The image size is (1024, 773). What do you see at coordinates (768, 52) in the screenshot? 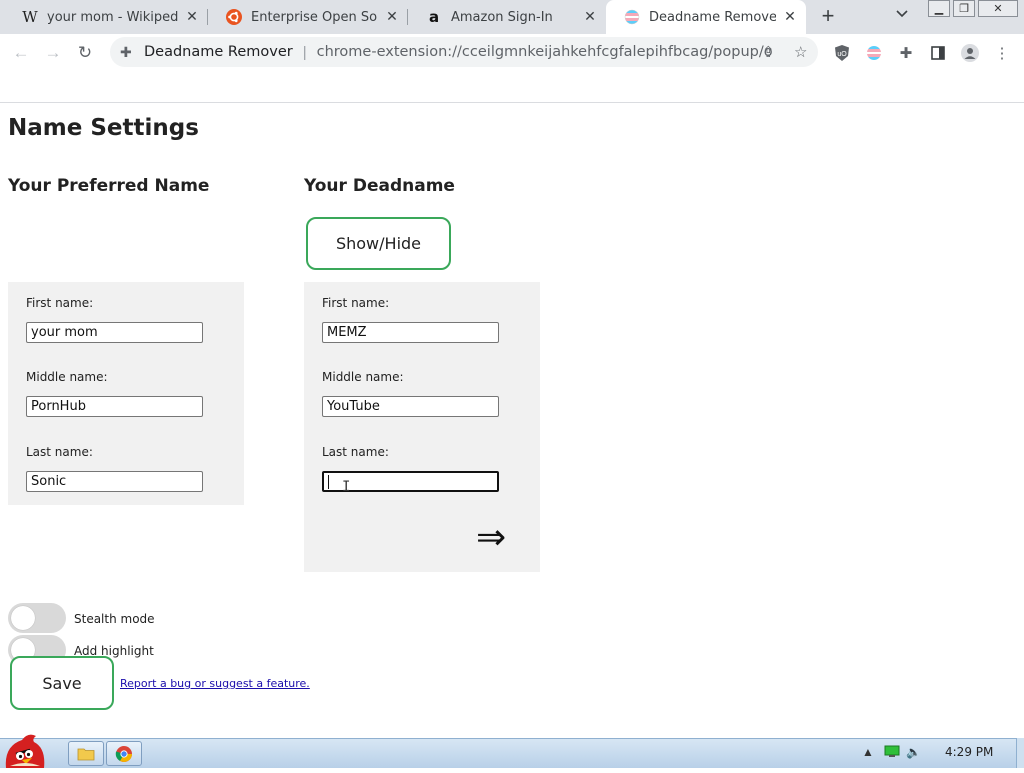
I see `share-icon: ⇪` at bounding box center [768, 52].